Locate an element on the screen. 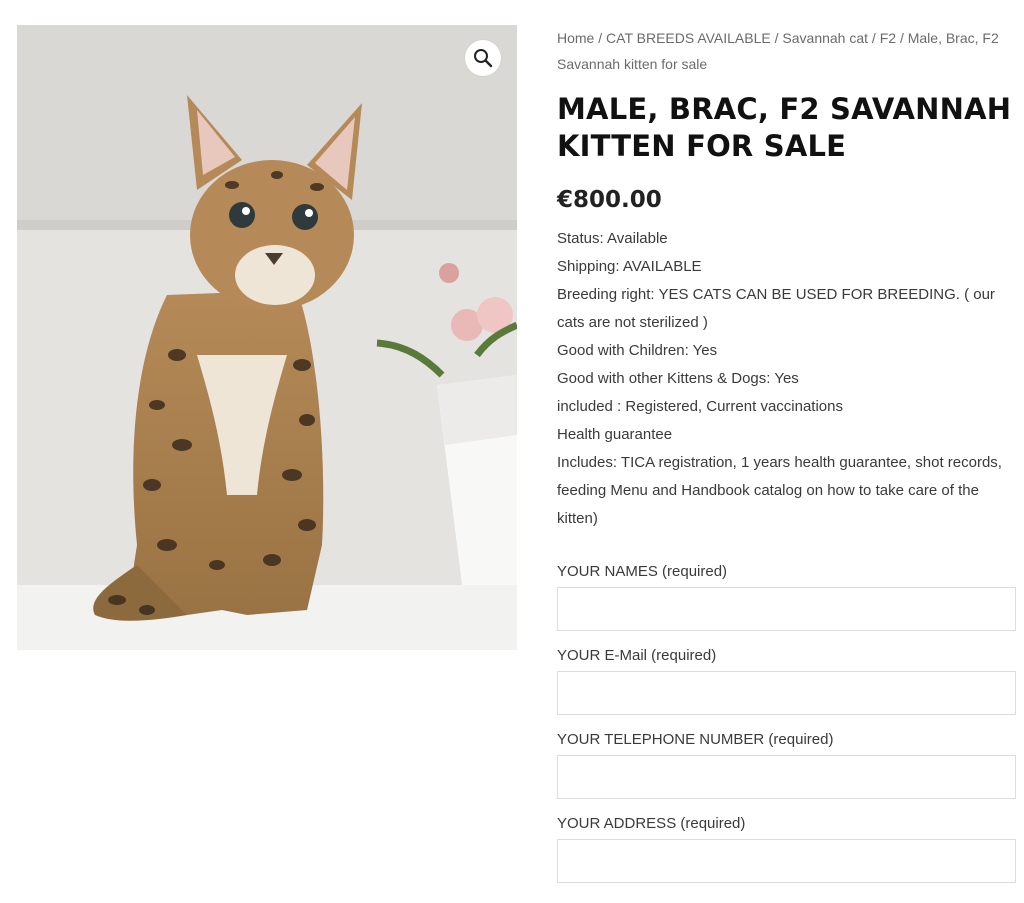 The image size is (1024, 903). breadcrumb-home-link: Home is located at coordinates (575, 38).